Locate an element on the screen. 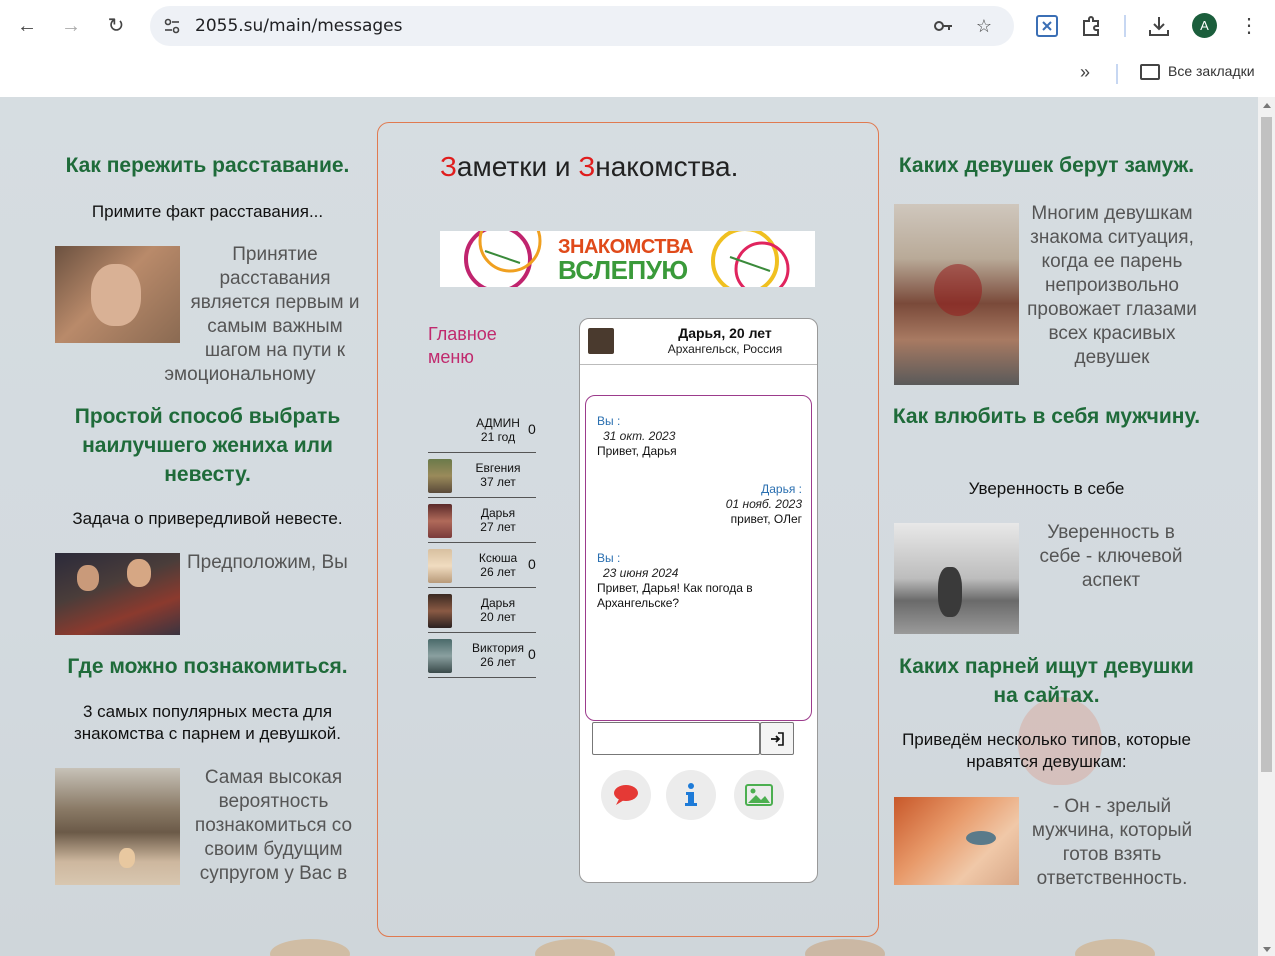 The width and height of the screenshot is (1275, 956). download-icon is located at coordinates (1159, 26).